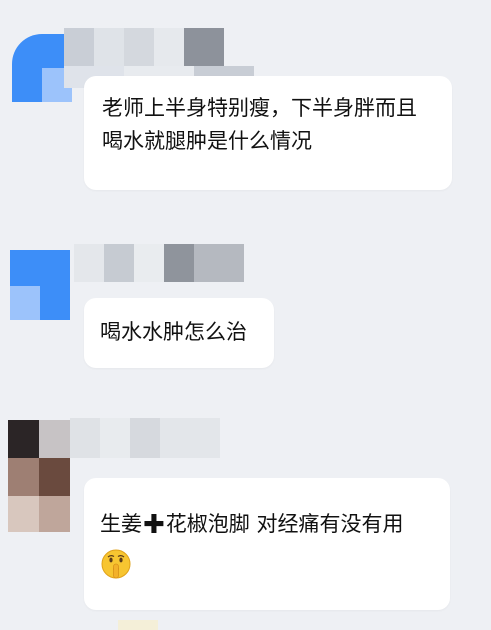  I want to click on message-bubble: 喝水水肿怎么治, so click(179, 333).